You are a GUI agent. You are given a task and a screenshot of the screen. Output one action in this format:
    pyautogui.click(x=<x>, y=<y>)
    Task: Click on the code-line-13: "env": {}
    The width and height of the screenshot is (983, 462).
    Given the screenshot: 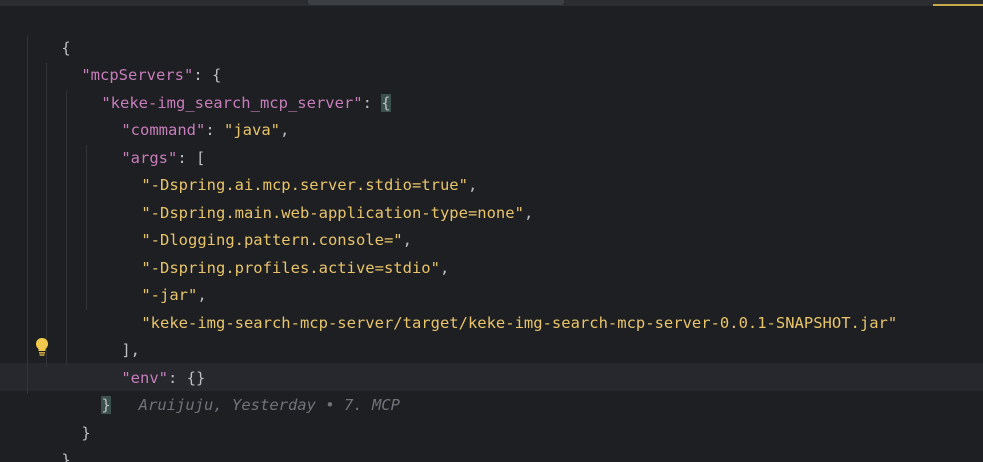 What is the action you would take?
    pyautogui.click(x=144, y=361)
    